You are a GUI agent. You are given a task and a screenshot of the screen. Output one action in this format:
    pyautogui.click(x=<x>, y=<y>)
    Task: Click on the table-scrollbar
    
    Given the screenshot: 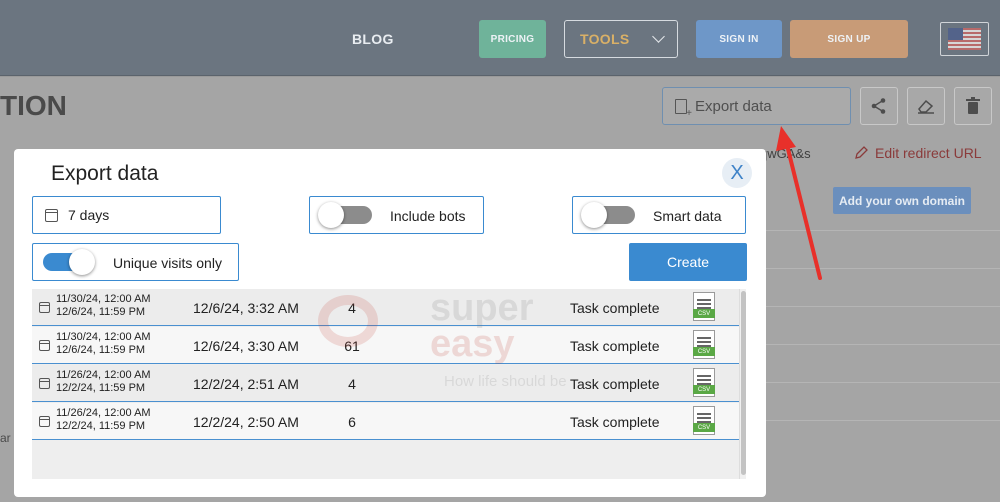 What is the action you would take?
    pyautogui.click(x=742, y=384)
    